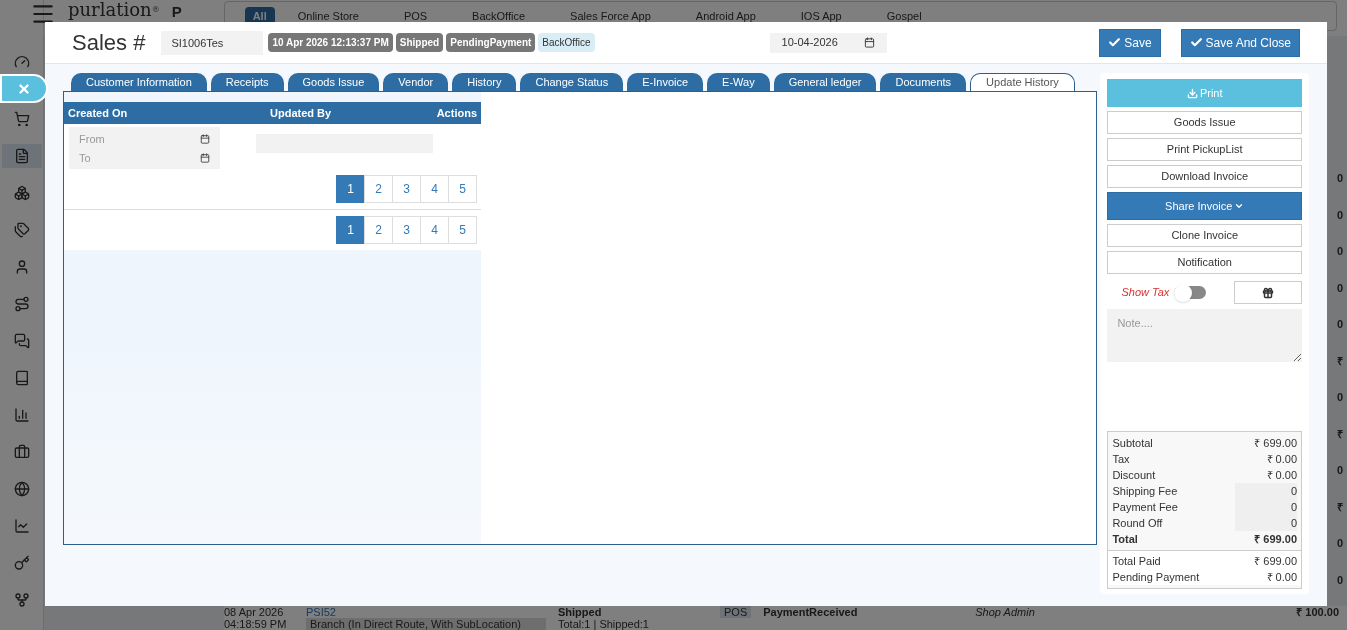 The width and height of the screenshot is (1347, 630). Describe the element at coordinates (904, 16) in the screenshot. I see `channel-tab: Gospel` at that location.